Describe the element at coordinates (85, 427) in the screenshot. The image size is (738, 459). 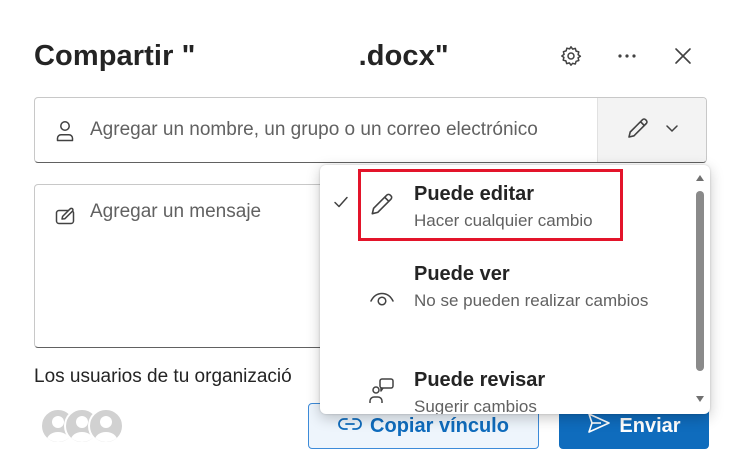
I see `shared-avatars` at that location.